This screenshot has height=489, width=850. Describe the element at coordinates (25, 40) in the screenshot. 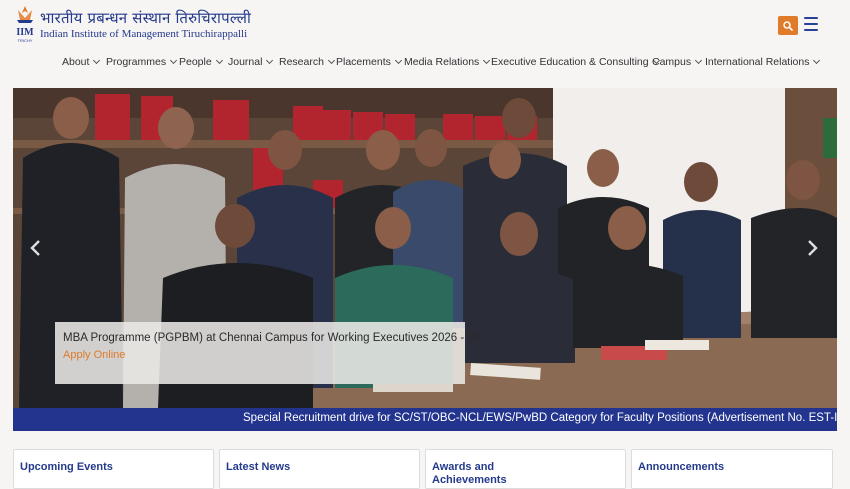

I see `svg-text: TRICHY` at that location.